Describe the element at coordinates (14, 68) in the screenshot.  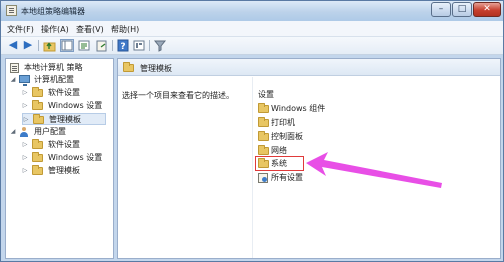
I see `policy-document-icon` at that location.